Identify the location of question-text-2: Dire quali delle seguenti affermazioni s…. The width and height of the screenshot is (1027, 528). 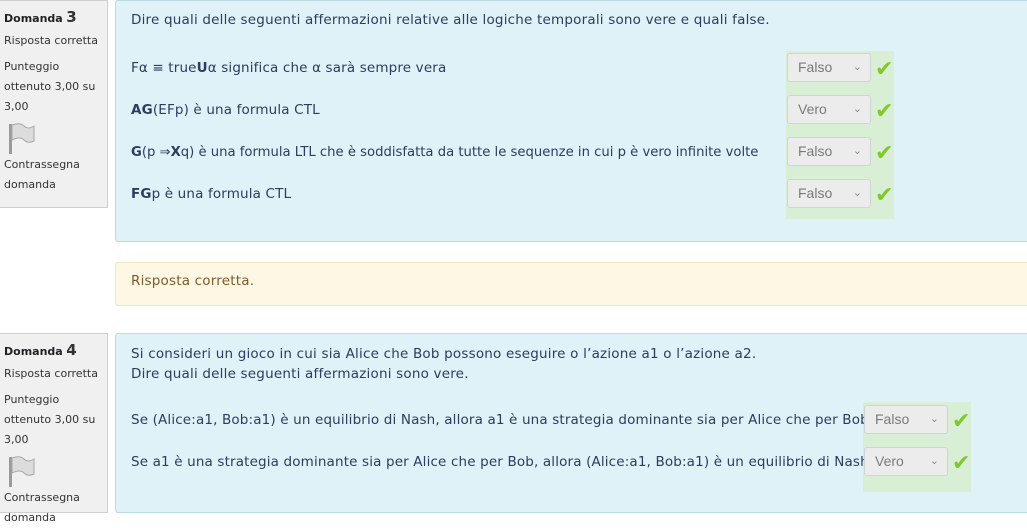
(300, 374).